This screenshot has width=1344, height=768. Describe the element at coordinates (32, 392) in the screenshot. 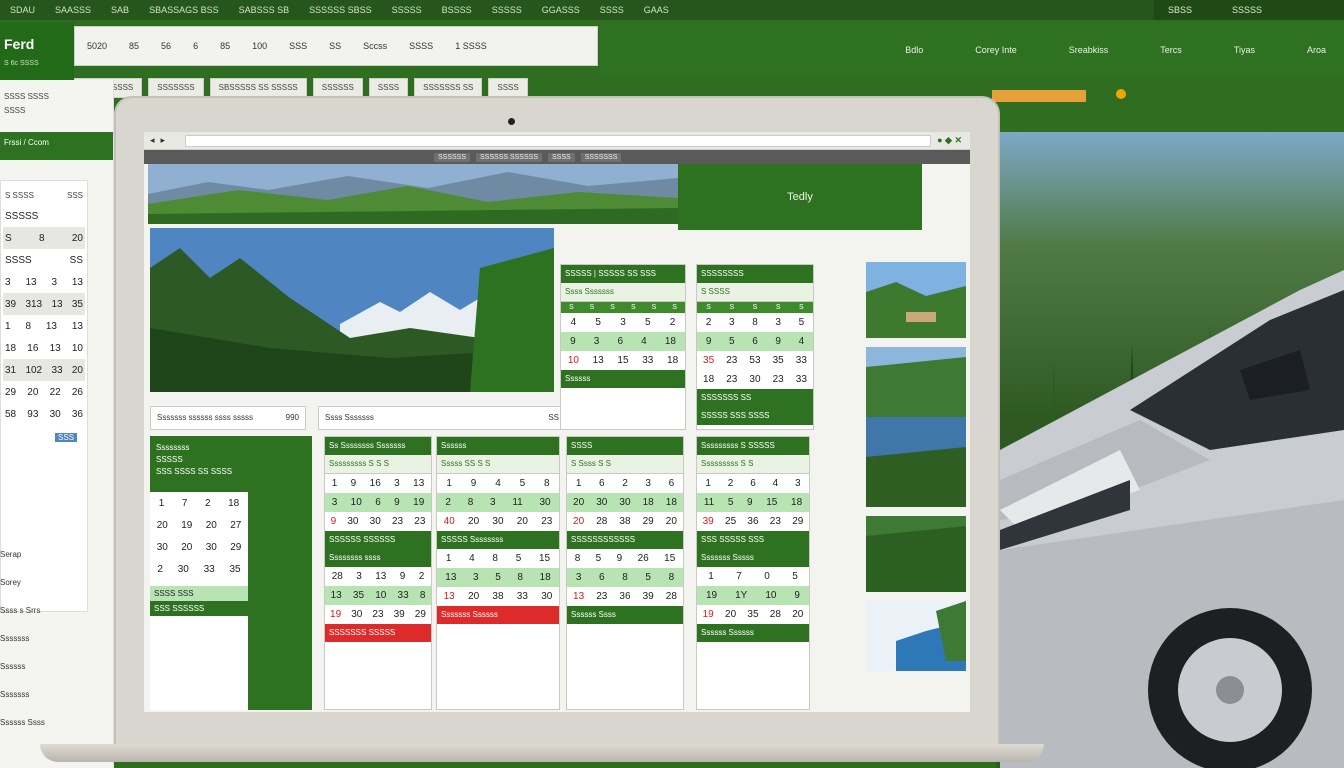

I see `mini-calendar-cell: 20` at that location.